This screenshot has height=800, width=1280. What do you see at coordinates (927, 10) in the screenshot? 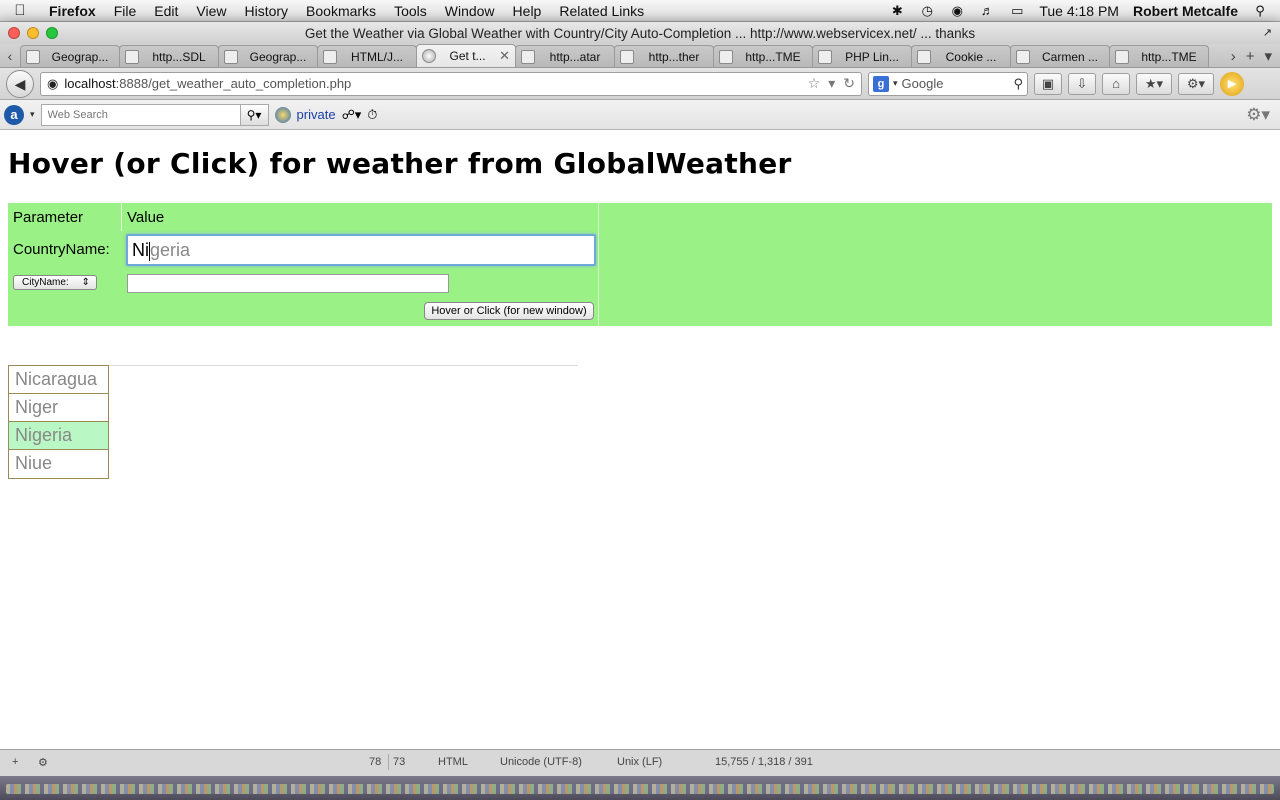
I see `time-machine-icon: ◷` at bounding box center [927, 10].